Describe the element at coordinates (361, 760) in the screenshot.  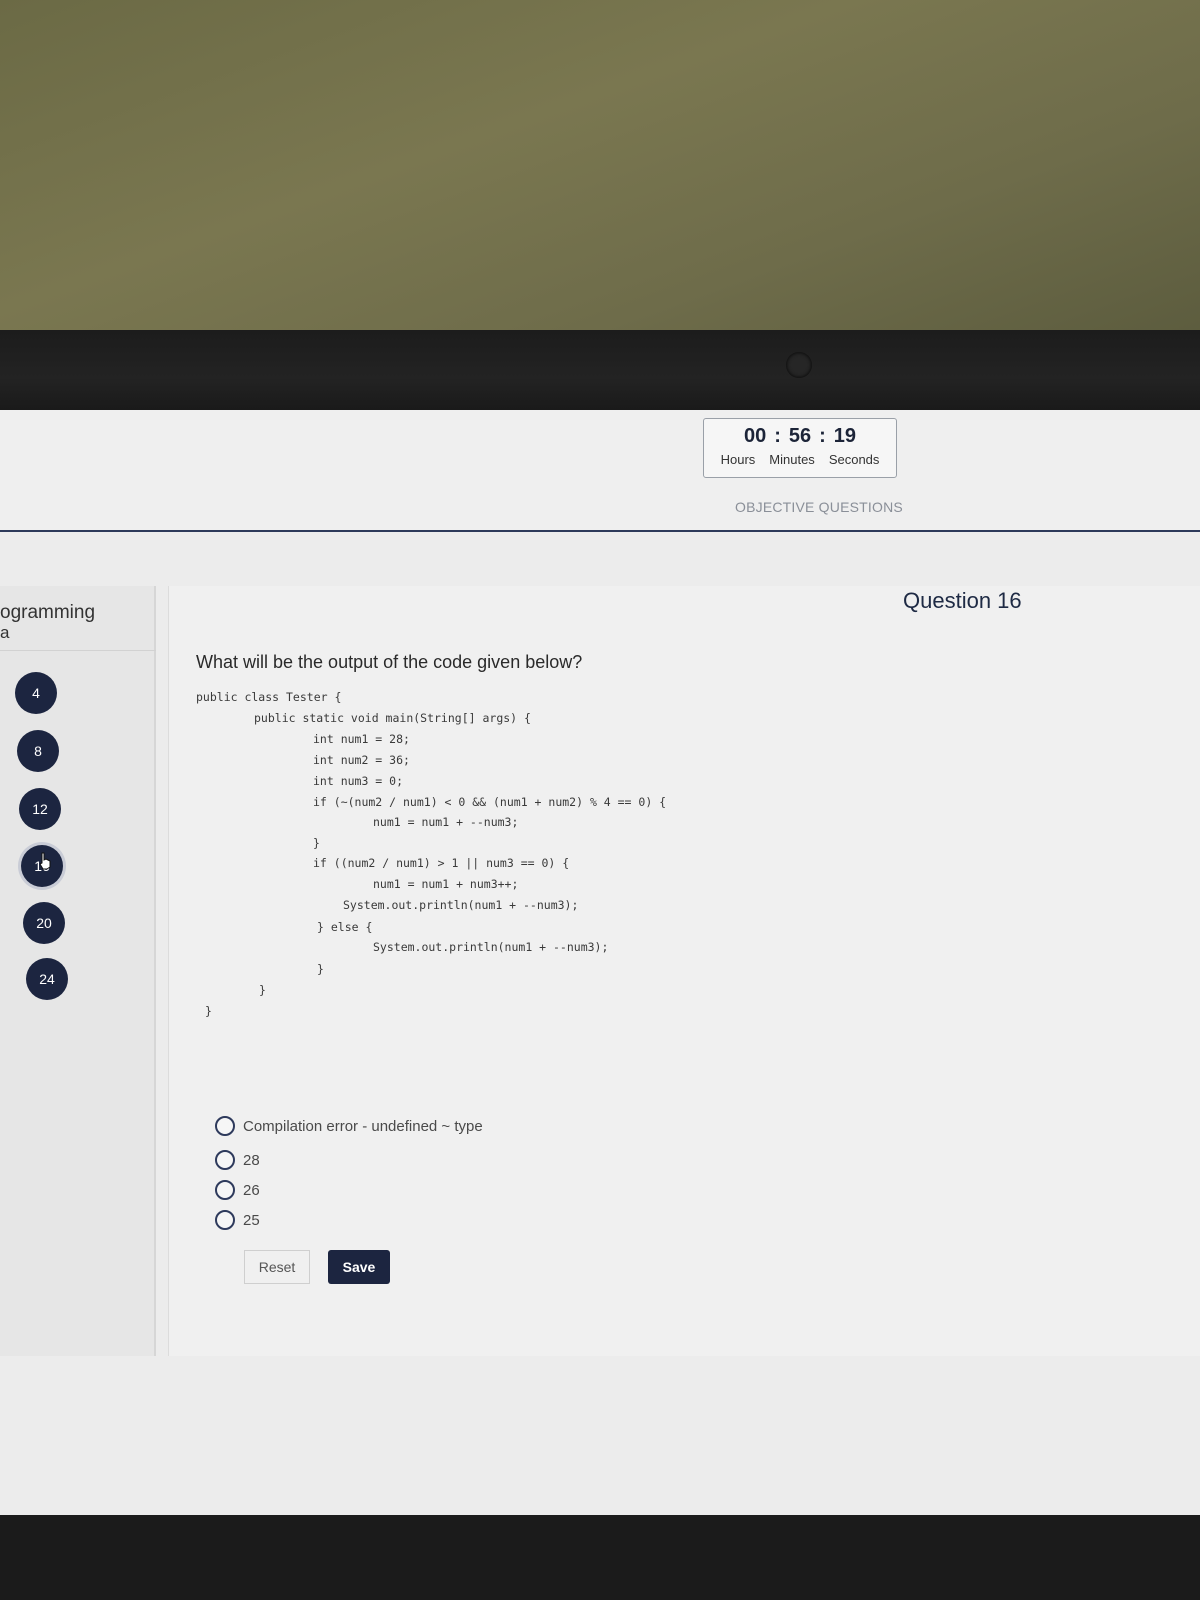
I see `code-line: int num2 = 36;` at that location.